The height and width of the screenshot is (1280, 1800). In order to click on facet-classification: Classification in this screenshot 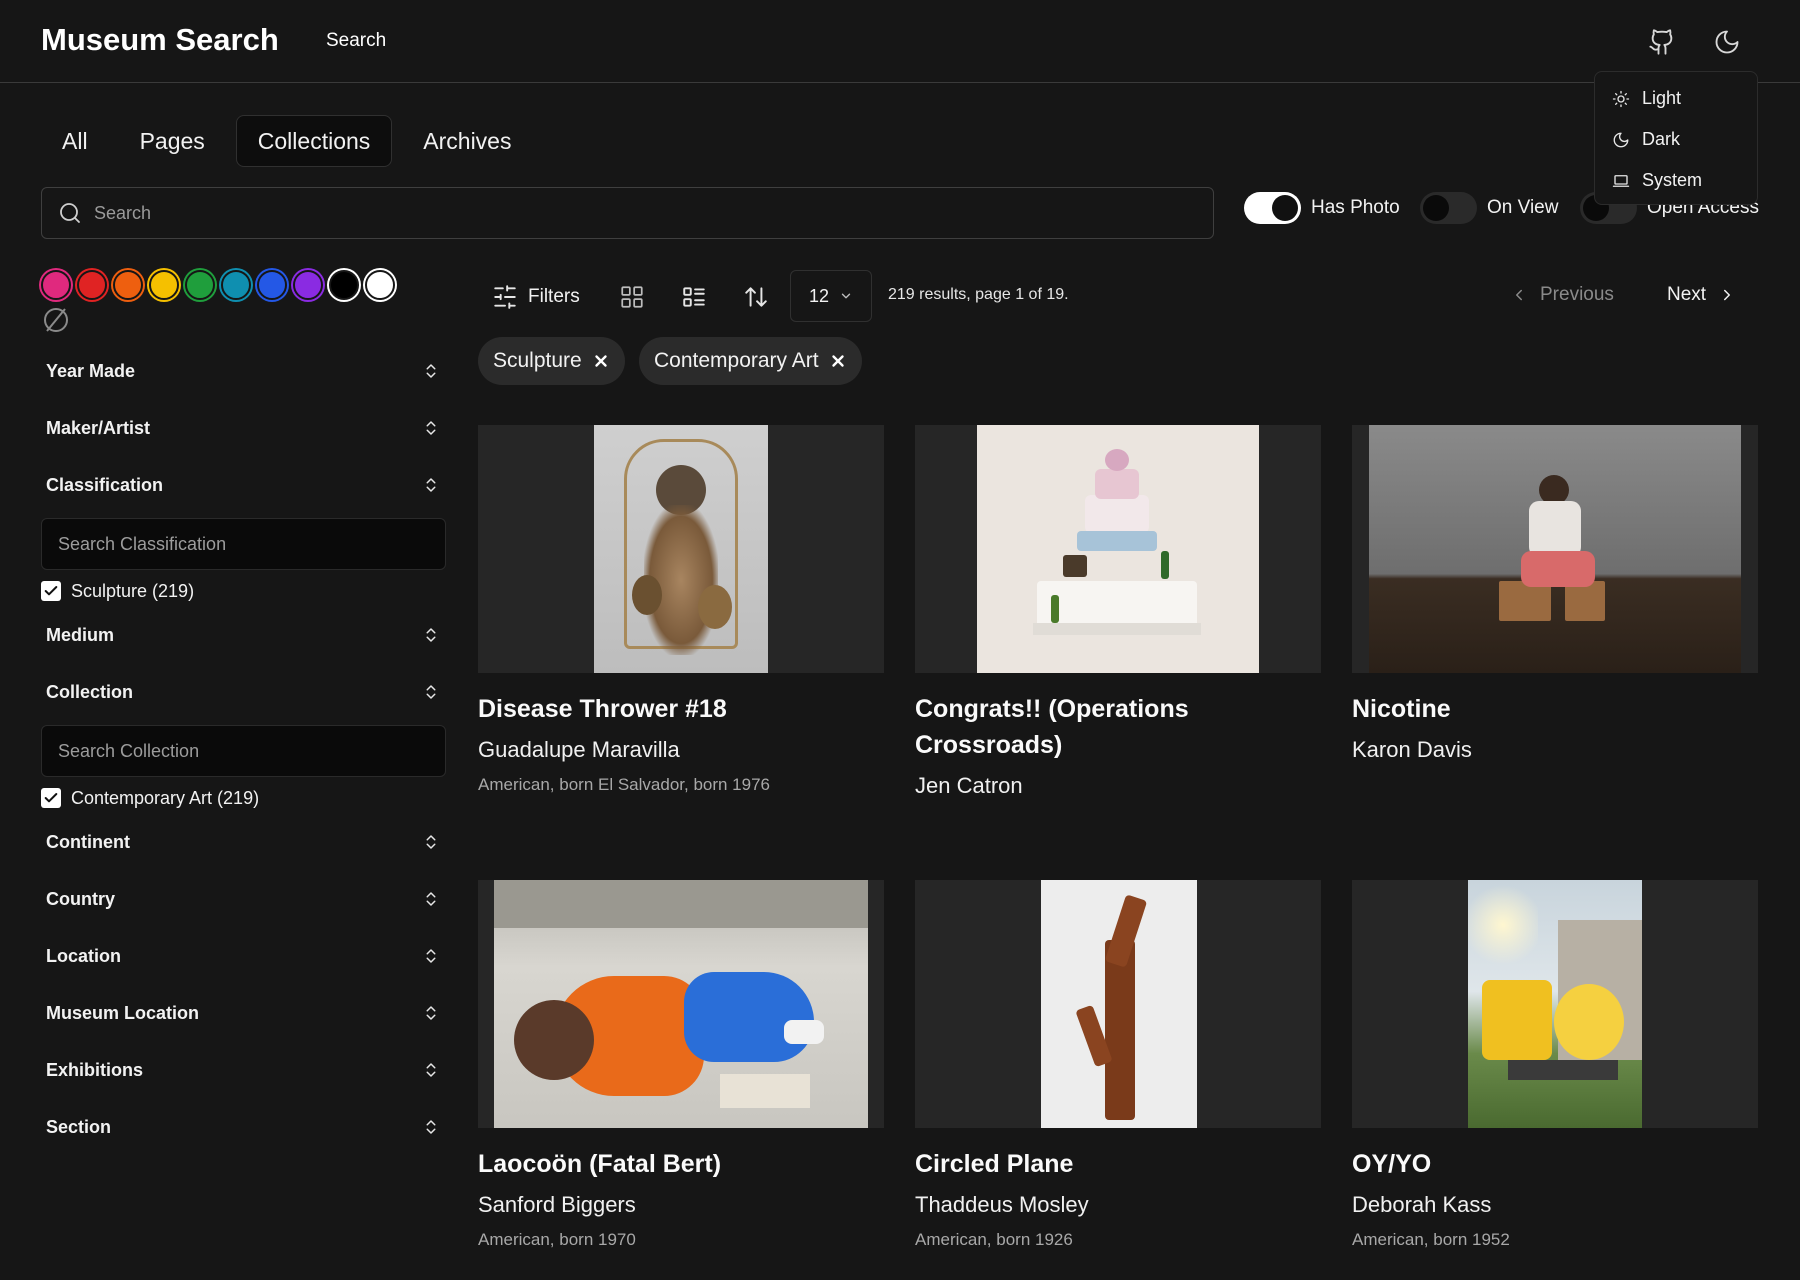, I will do `click(243, 485)`.